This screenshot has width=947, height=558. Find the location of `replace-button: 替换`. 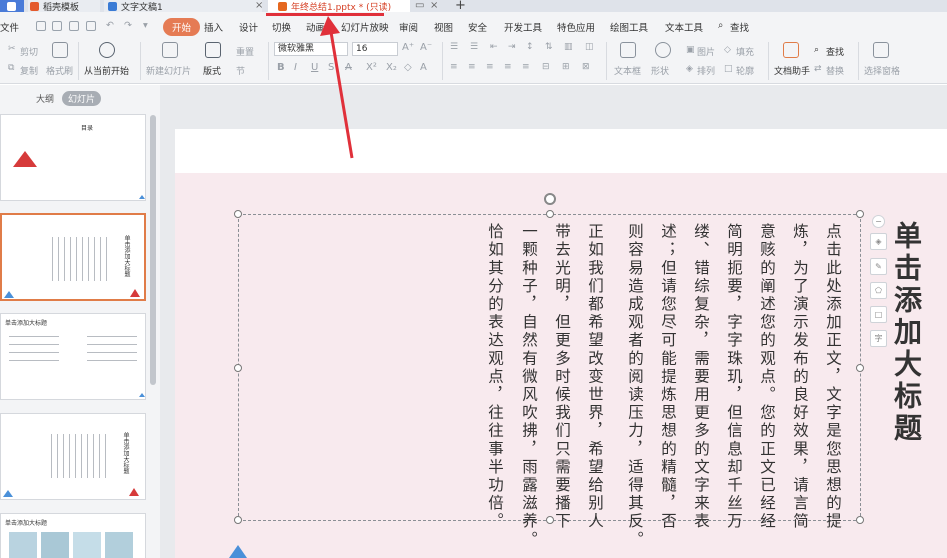

replace-button: 替换 is located at coordinates (835, 70).